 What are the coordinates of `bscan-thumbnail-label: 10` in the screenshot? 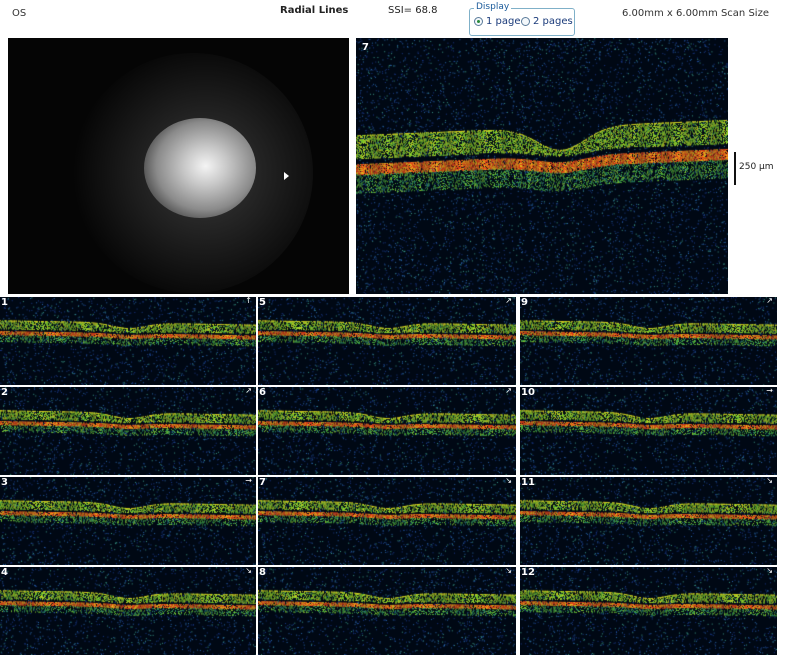 It's located at (528, 392).